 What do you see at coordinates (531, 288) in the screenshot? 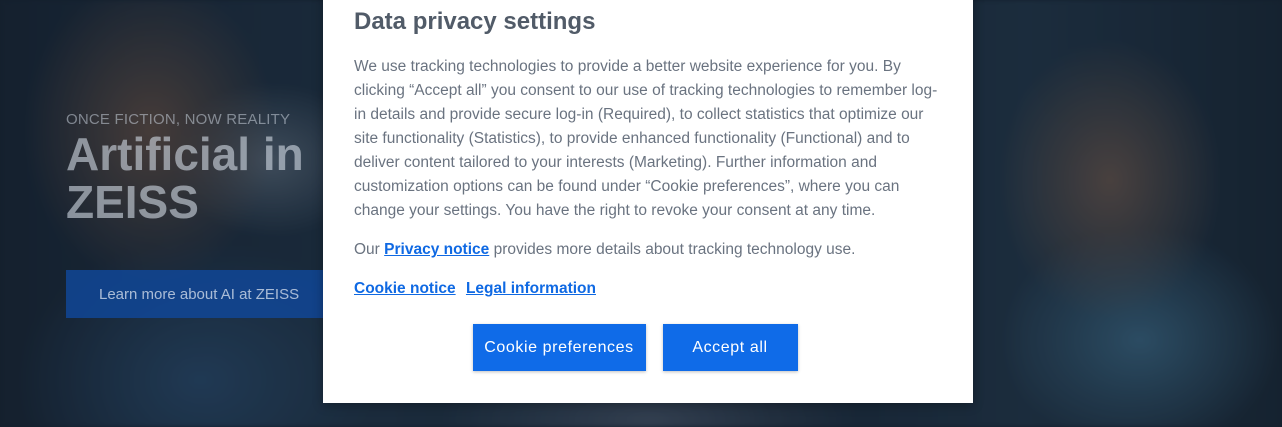
I see `legal-information-link: Legal information` at bounding box center [531, 288].